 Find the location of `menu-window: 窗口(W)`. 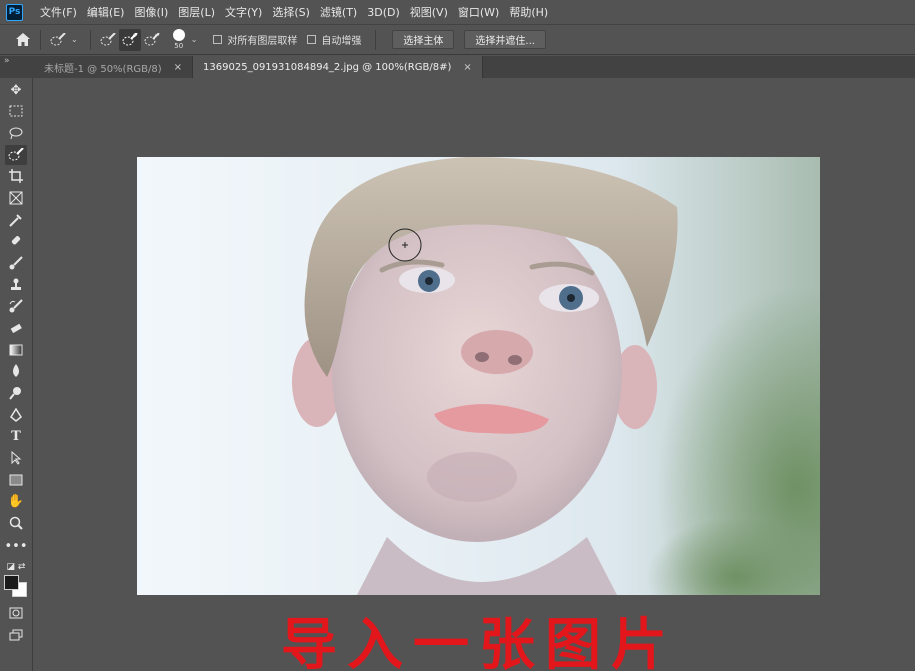

menu-window: 窗口(W) is located at coordinates (478, 12).